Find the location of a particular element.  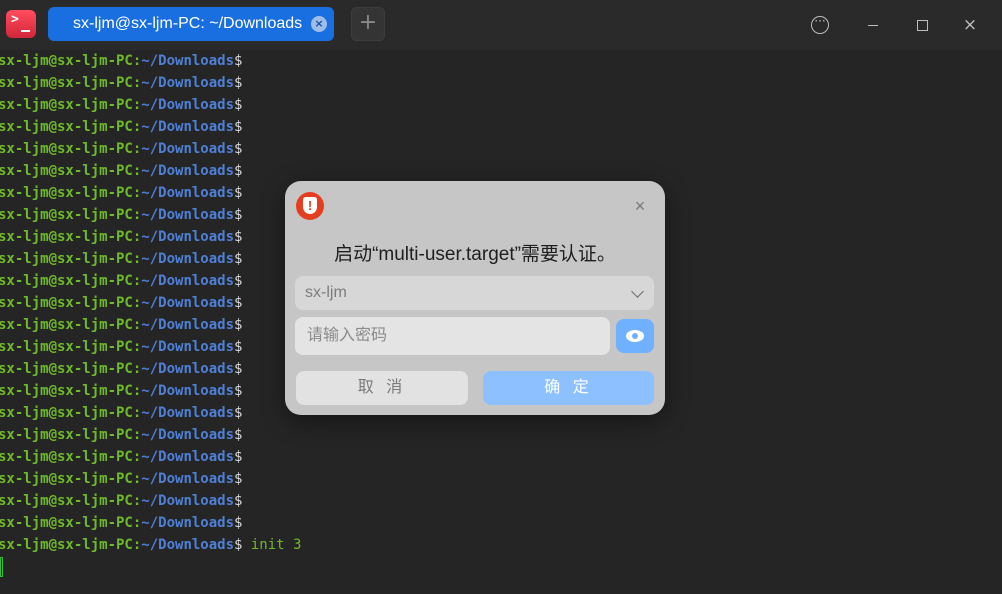

tab-close-icon: × is located at coordinates (319, 24).